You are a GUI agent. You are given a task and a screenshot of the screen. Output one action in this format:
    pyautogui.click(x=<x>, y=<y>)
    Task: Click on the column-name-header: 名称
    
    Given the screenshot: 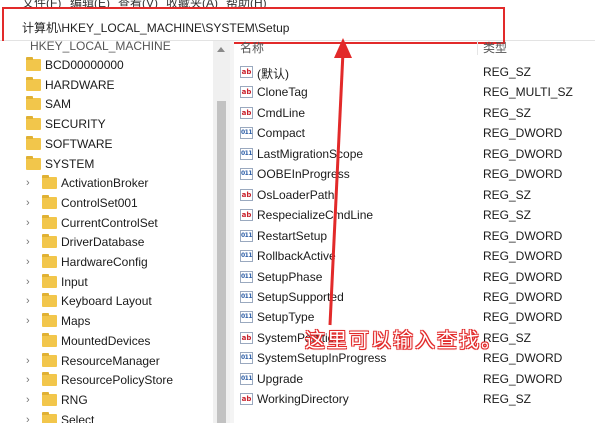 What is the action you would take?
    pyautogui.click(x=252, y=48)
    